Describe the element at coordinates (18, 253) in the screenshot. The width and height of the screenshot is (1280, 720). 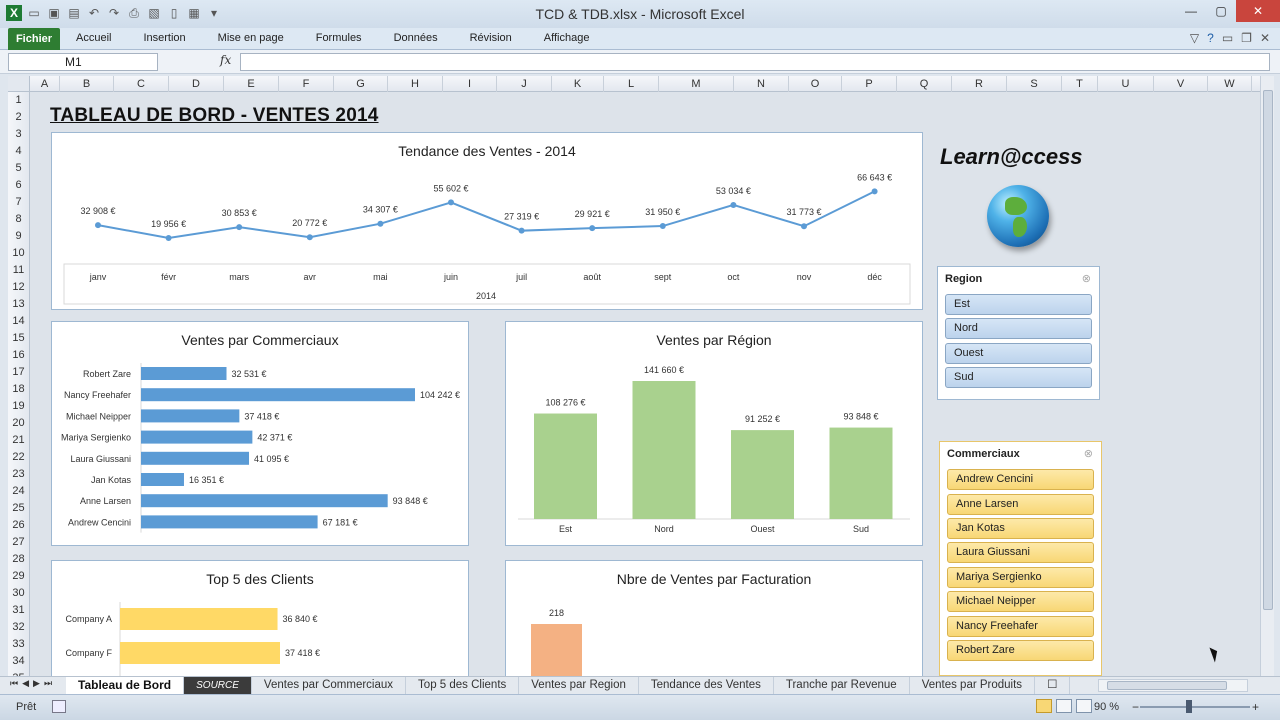
I see `row-header: 10` at that location.